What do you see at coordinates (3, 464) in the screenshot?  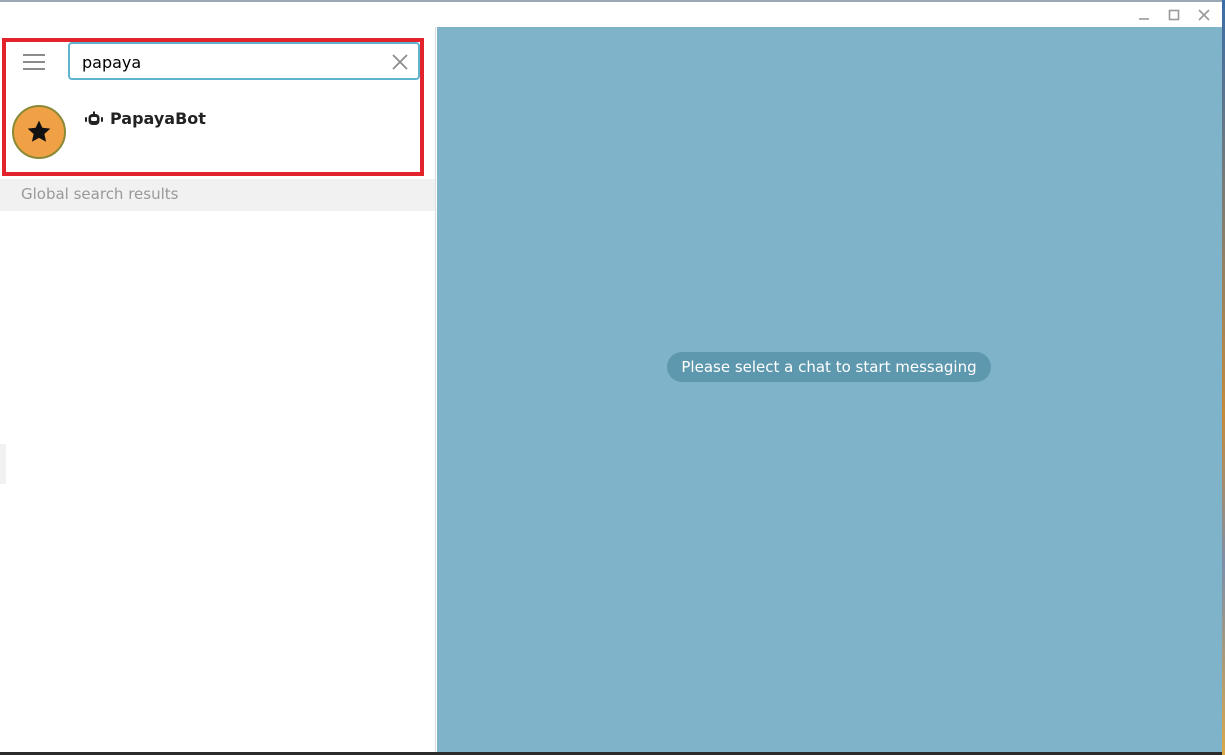 I see `scroll-marker` at bounding box center [3, 464].